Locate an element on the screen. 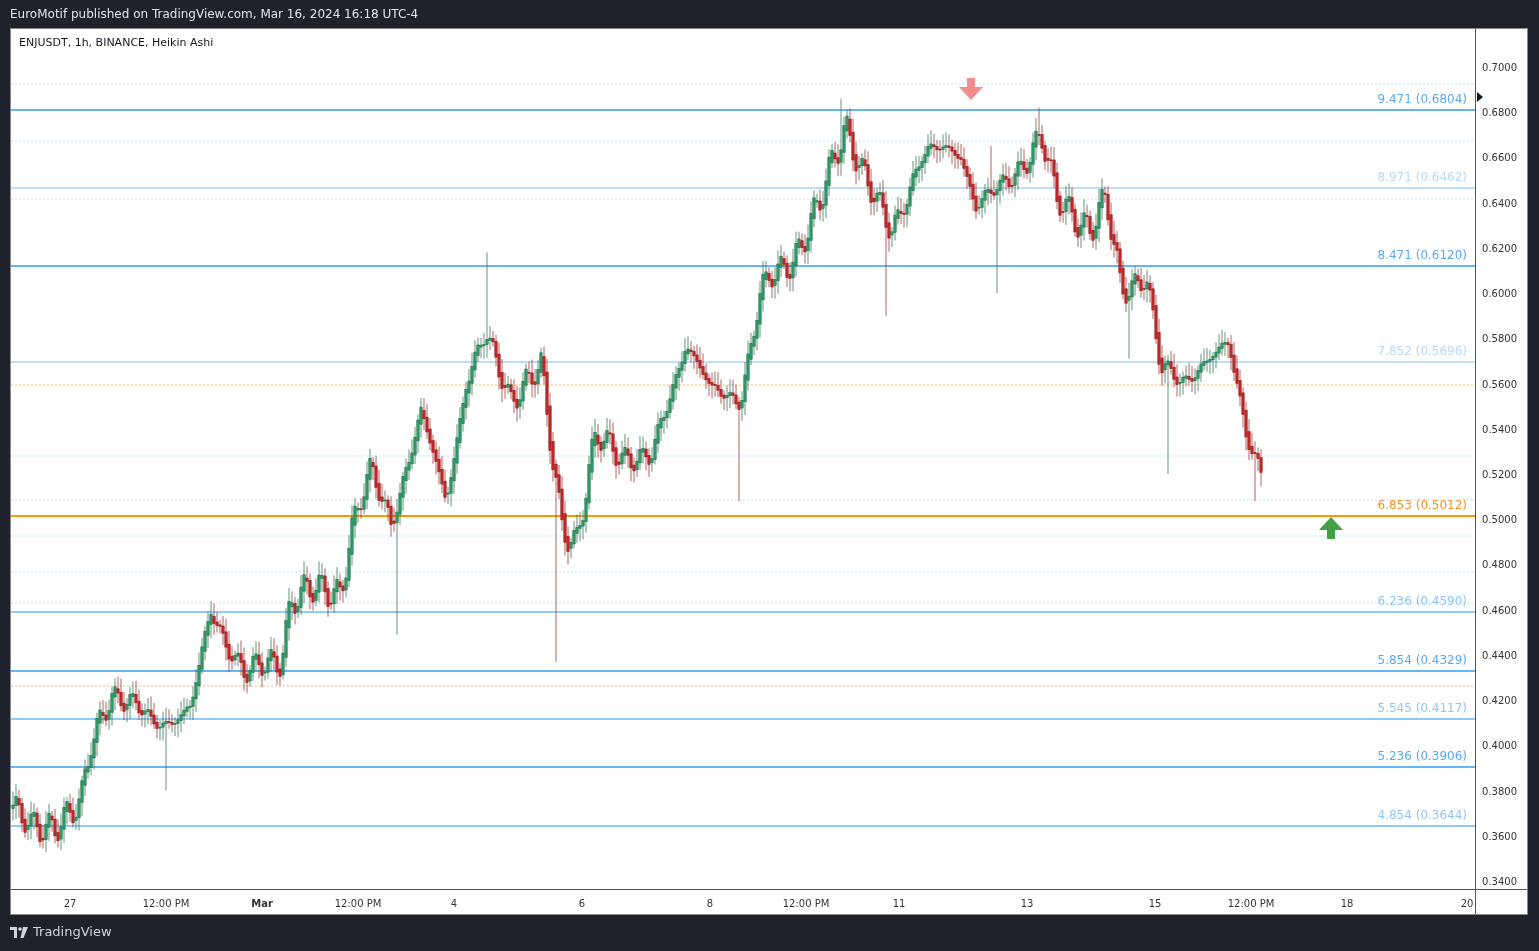 Image resolution: width=1539 pixels, height=951 pixels. price-label: 0.4000 is located at coordinates (1500, 746).